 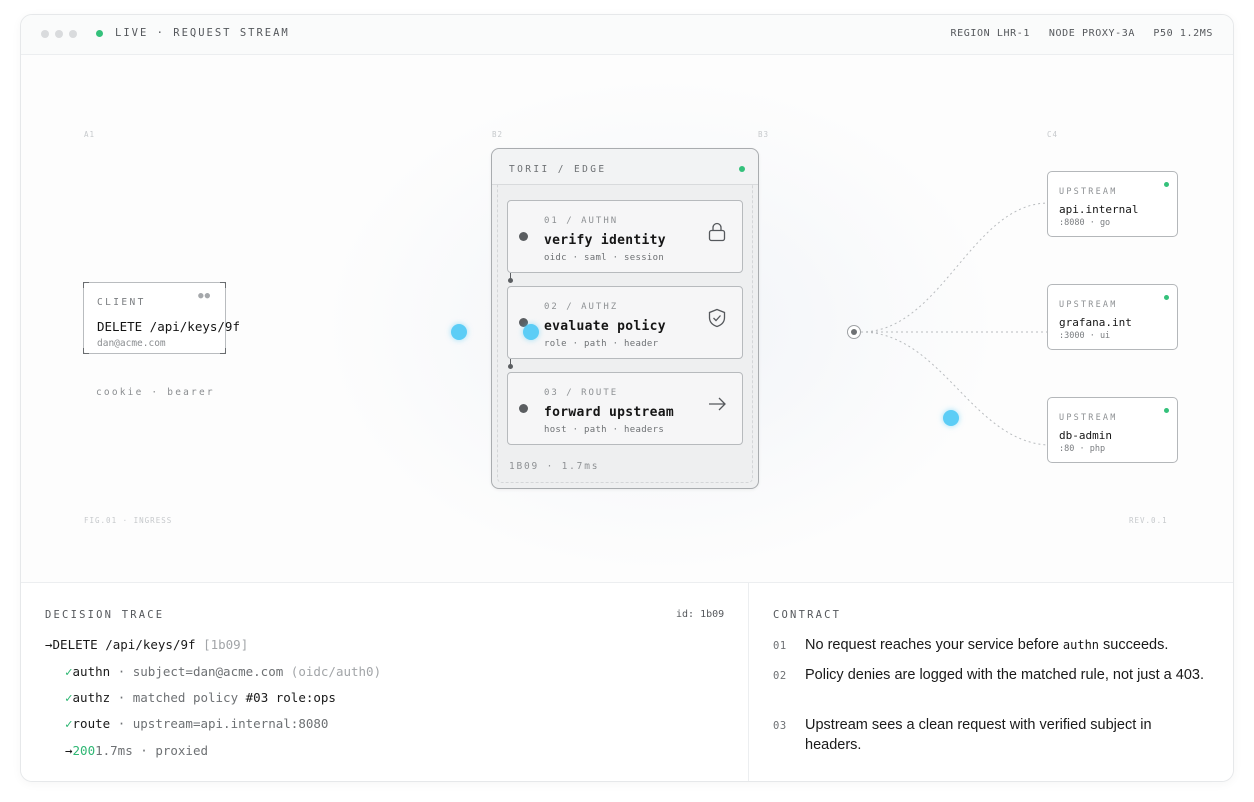 What do you see at coordinates (854, 332) in the screenshot?
I see `router-node-icon` at bounding box center [854, 332].